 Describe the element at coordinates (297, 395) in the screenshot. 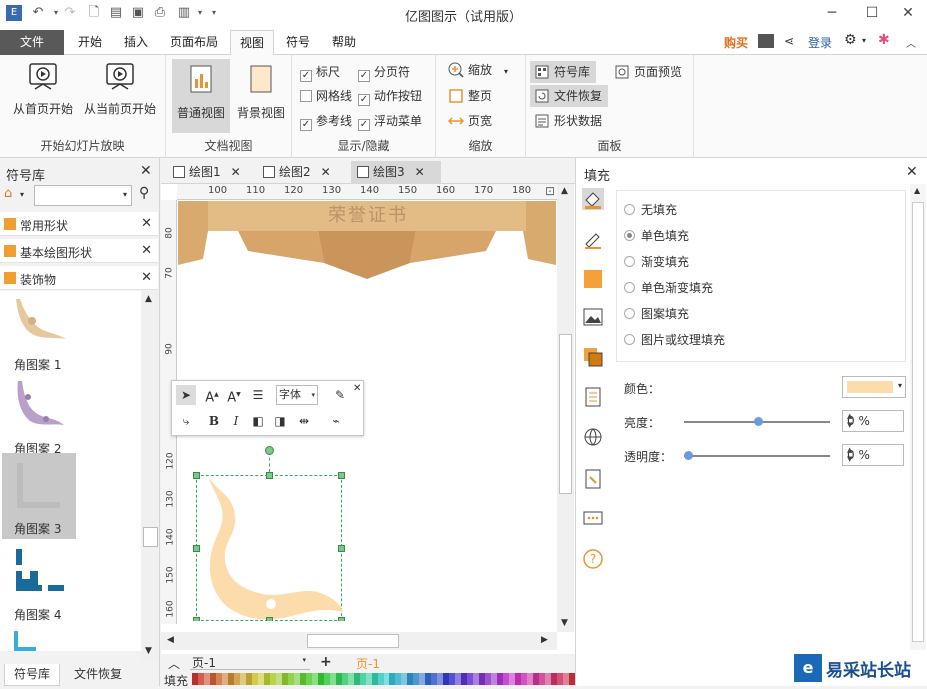

I see `font-name-select: 字体 ▾` at that location.